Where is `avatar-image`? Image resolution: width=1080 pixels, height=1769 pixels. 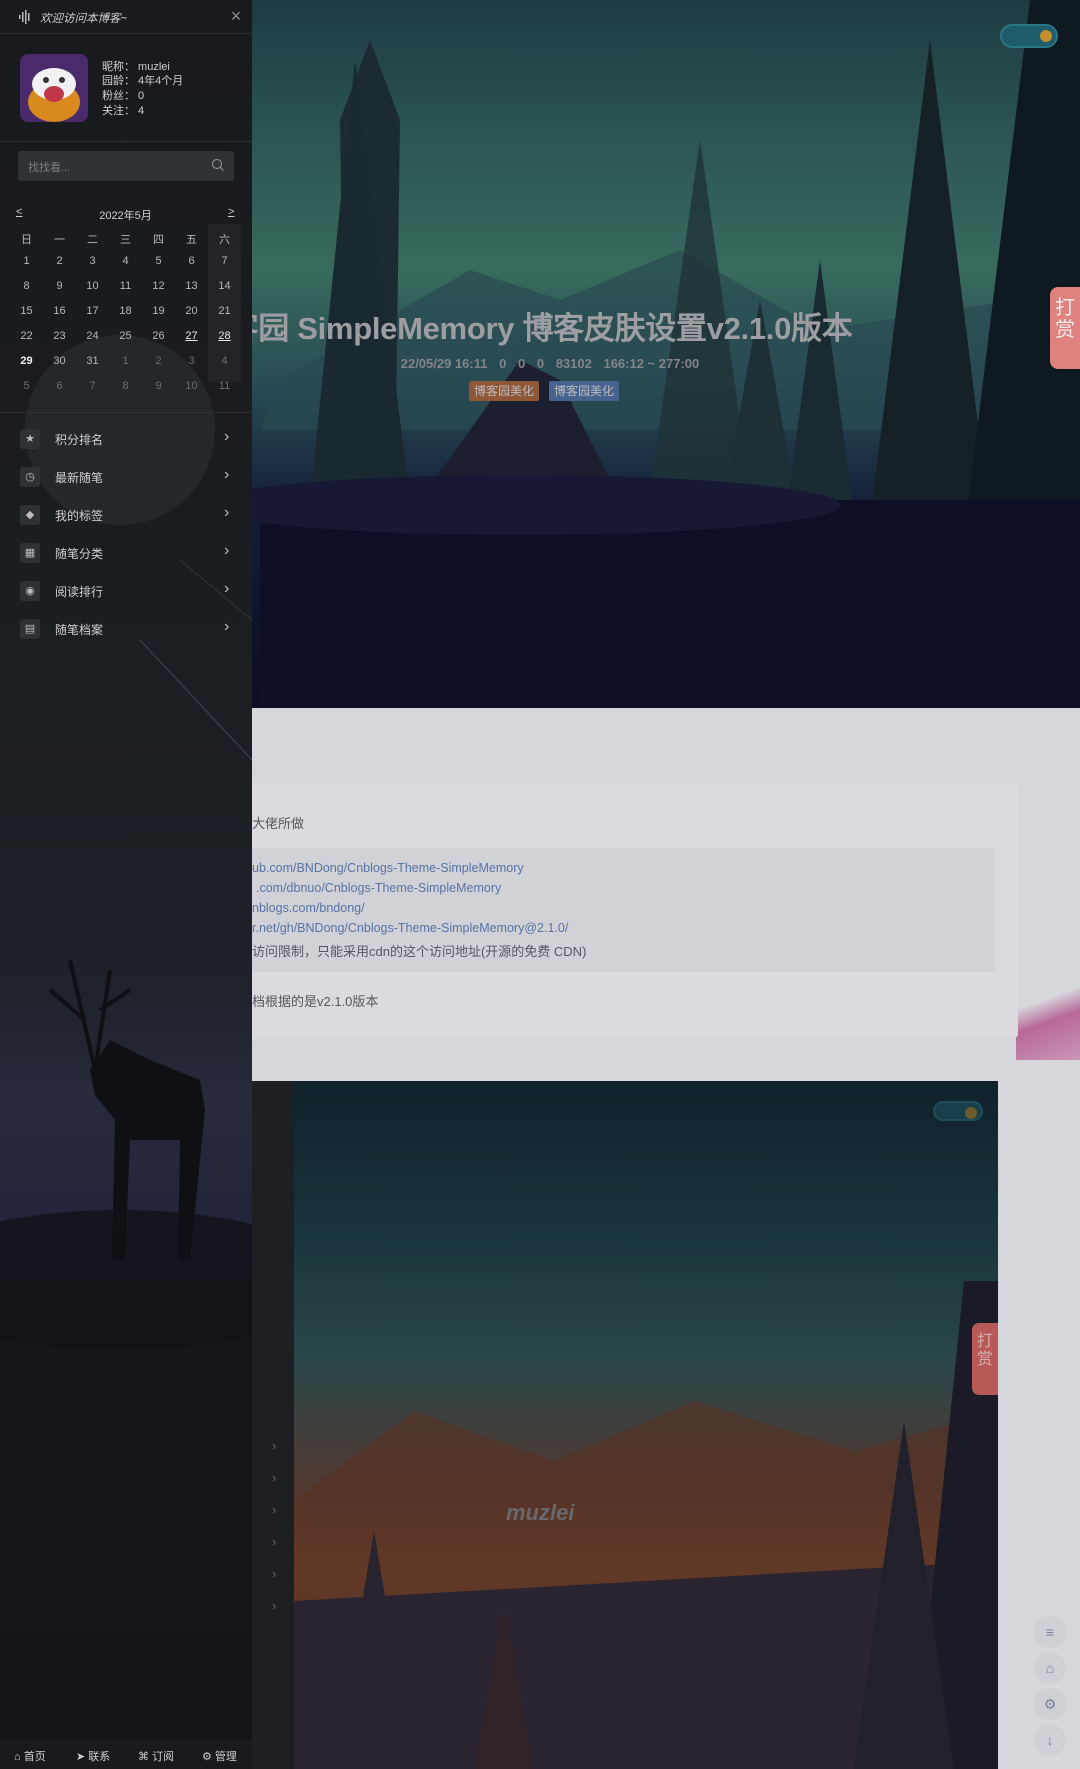 avatar-image is located at coordinates (54, 88).